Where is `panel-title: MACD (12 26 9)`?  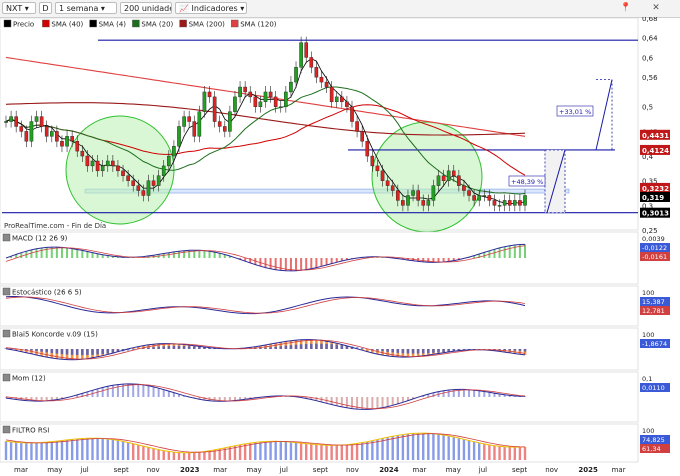
panel-title: MACD (12 26 9) is located at coordinates (40, 239).